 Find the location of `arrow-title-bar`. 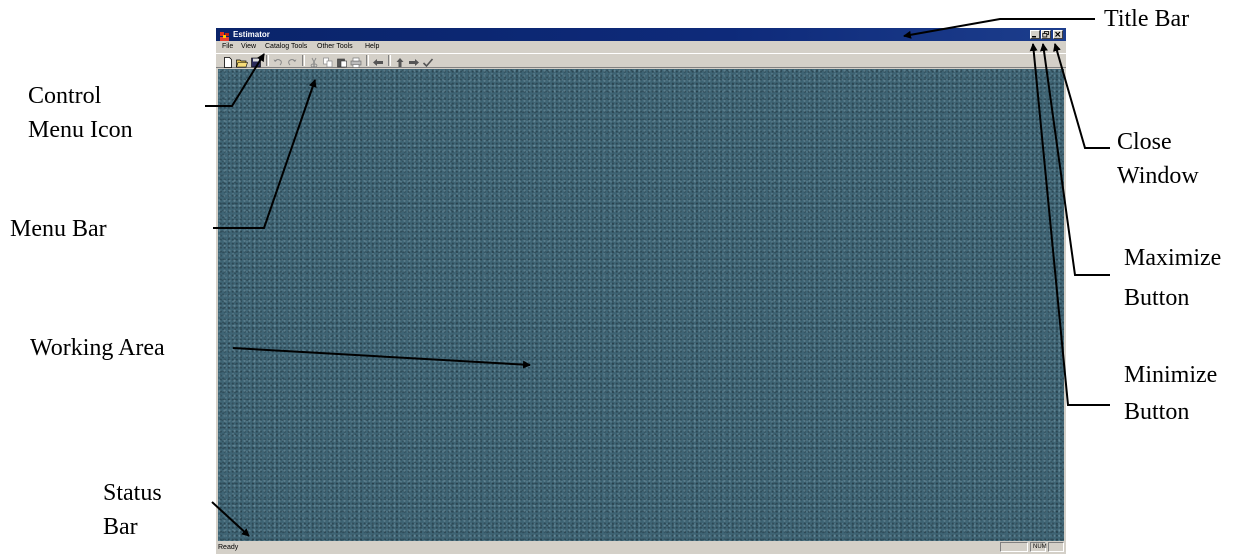

arrow-title-bar is located at coordinates (999, 28).